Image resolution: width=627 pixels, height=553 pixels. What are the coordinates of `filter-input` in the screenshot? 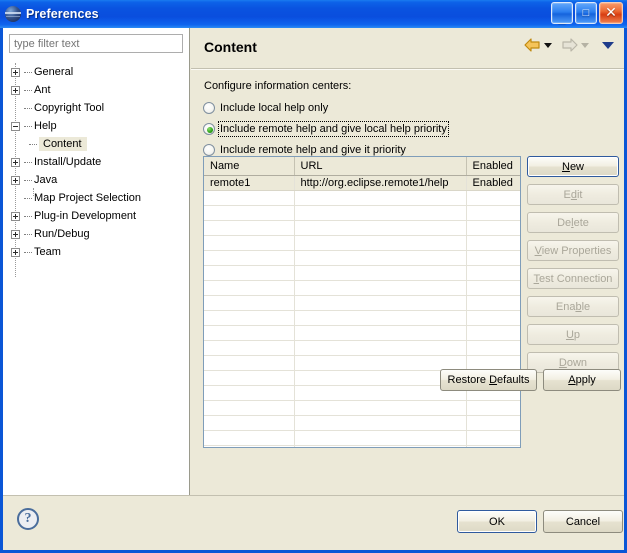 It's located at (96, 43).